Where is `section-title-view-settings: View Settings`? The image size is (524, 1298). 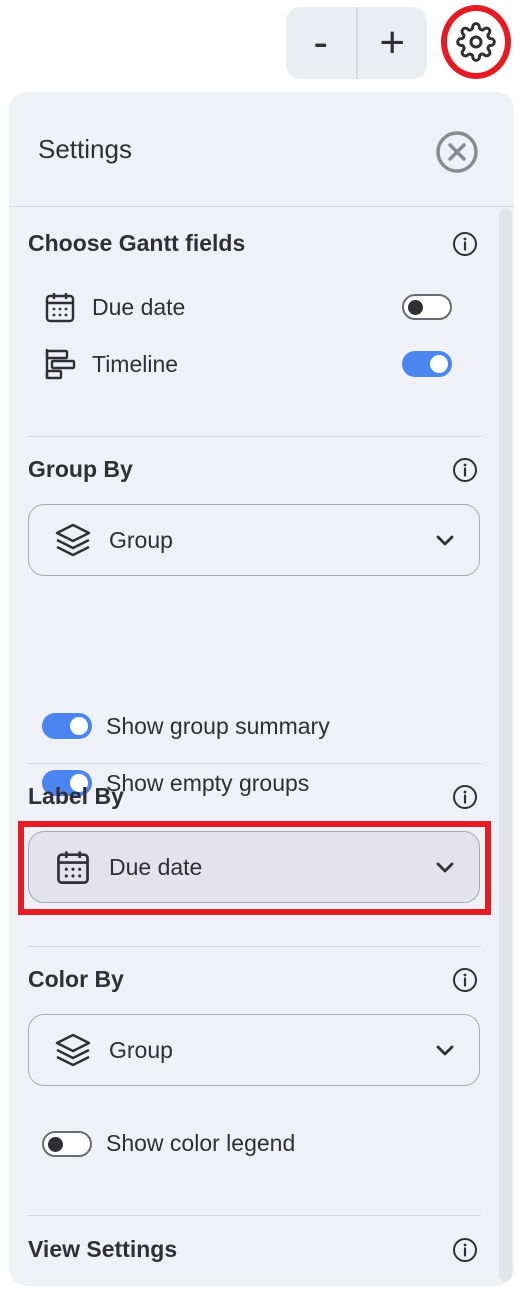 section-title-view-settings: View Settings is located at coordinates (103, 1249).